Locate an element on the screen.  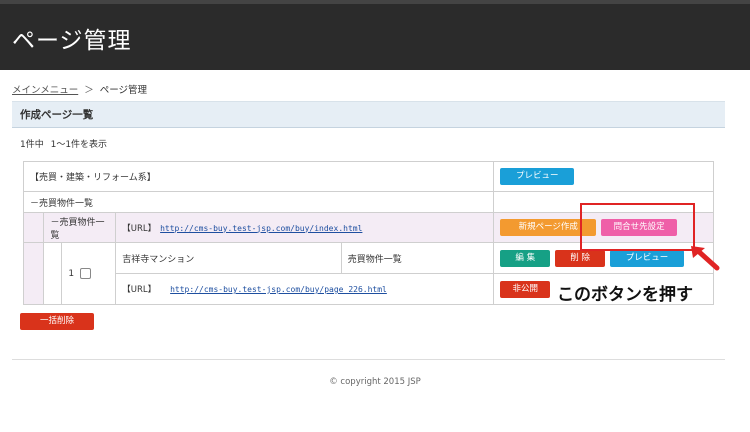
page-title: ページ管理 is located at coordinates (72, 41).